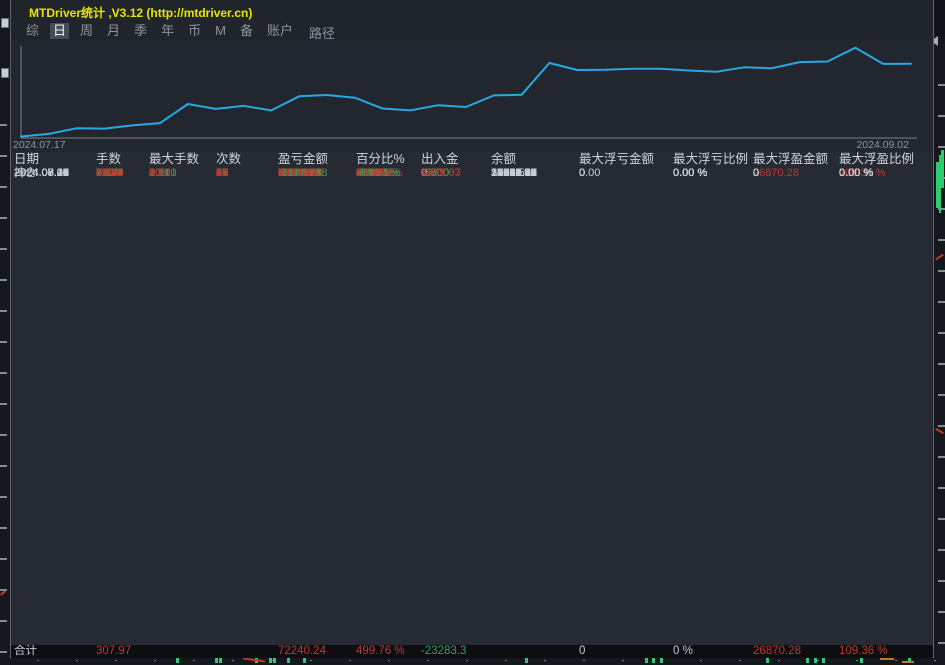 This screenshot has height=665, width=945. I want to click on chart-start-date-label: 2024.07.17, so click(39, 145).